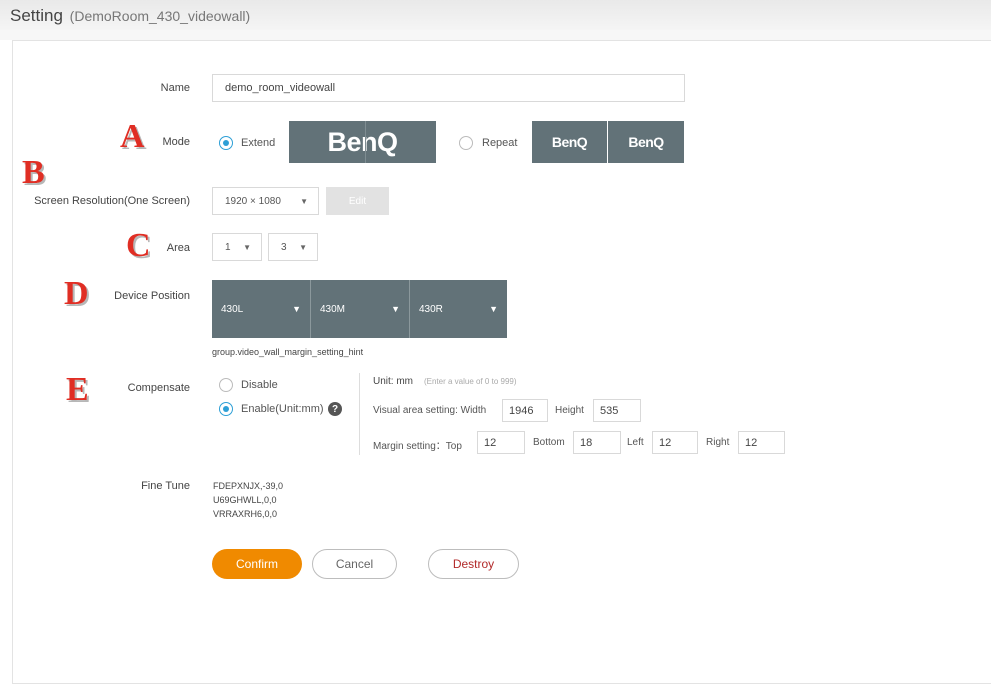  I want to click on area-cols-select: 3 ▼, so click(293, 247).